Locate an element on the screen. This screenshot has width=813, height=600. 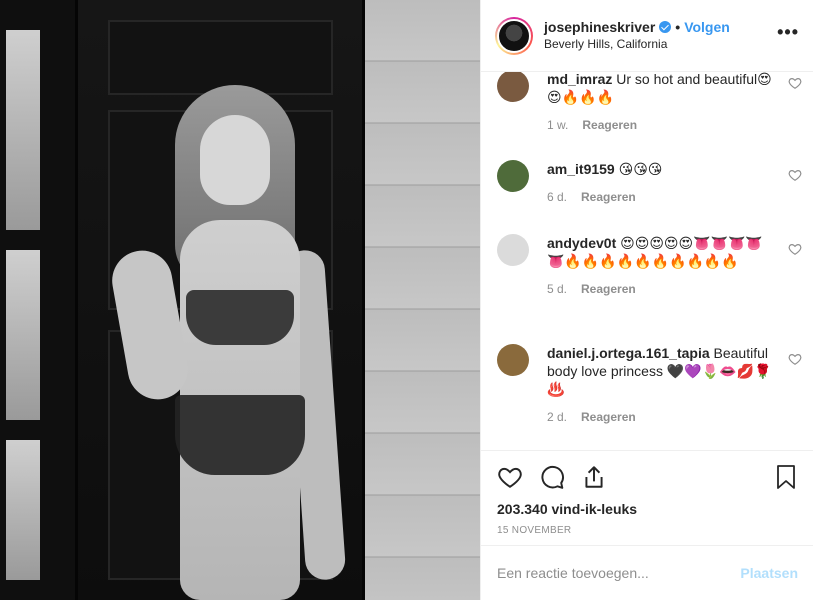
username-link: josephineskriver is located at coordinates (599, 27).